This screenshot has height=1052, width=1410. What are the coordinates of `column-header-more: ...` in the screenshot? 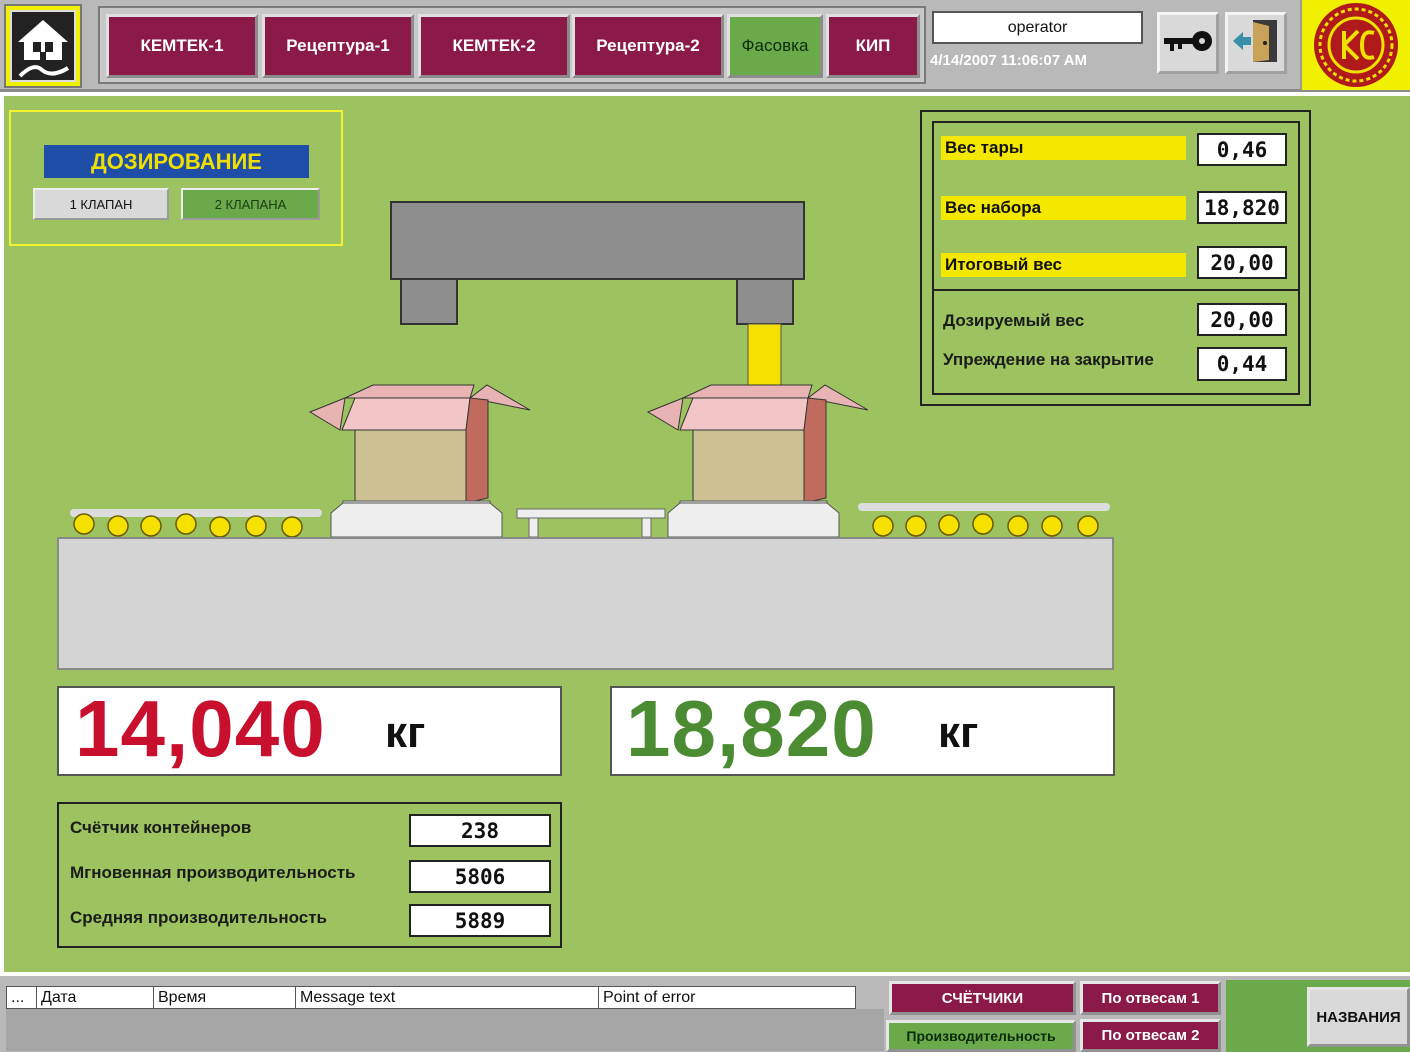 It's located at (22, 997).